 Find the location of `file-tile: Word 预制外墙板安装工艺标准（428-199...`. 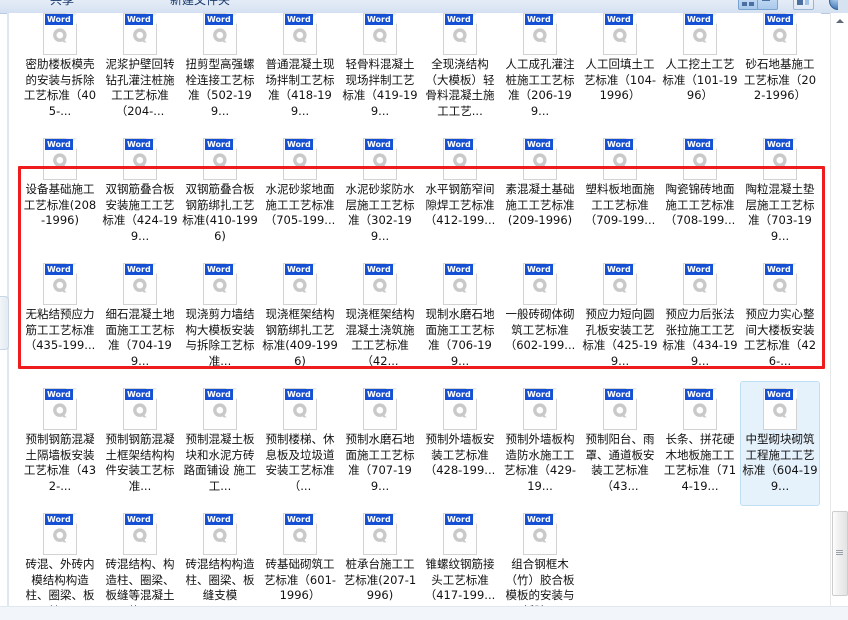

file-tile: Word 预制外墙板安装工艺标准（428-199... is located at coordinates (460, 443).